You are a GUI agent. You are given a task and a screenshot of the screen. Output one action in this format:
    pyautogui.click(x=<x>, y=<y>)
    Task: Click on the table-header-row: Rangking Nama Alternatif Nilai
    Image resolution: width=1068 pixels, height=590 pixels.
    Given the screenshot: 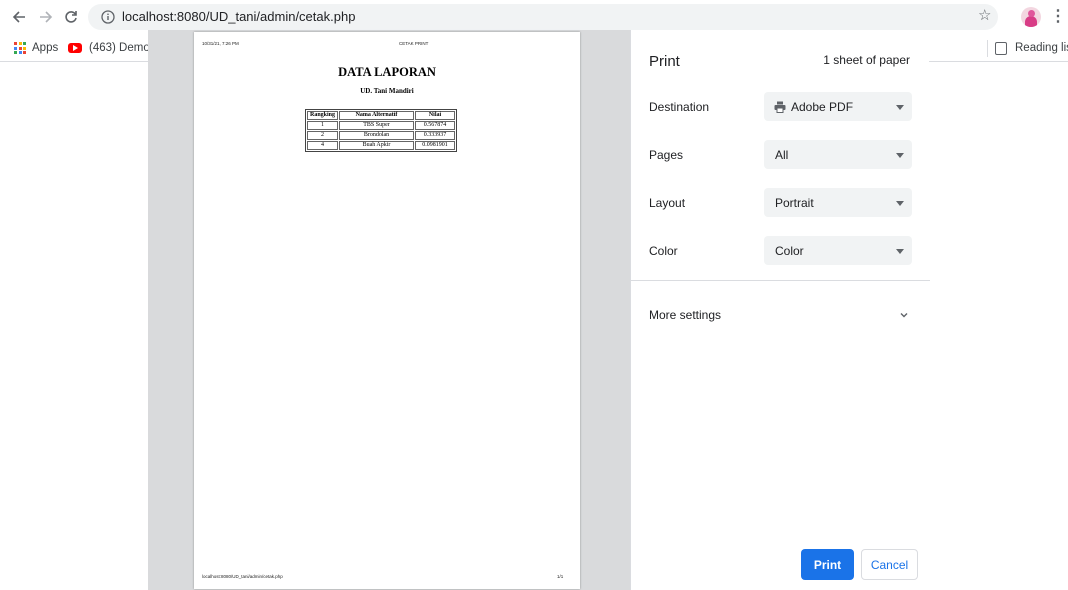 What is the action you would take?
    pyautogui.click(x=381, y=115)
    